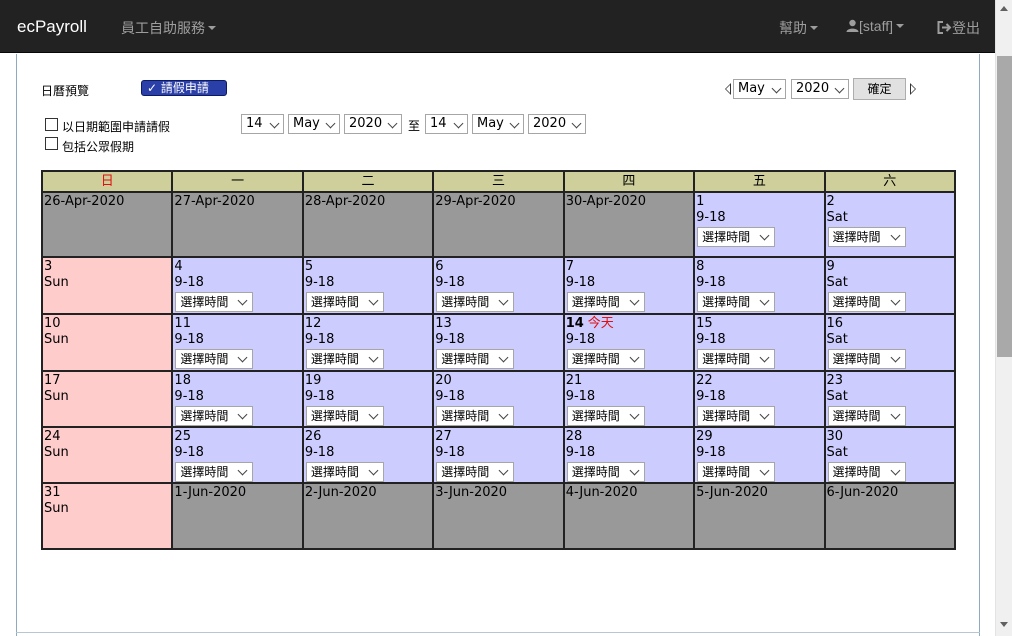  I want to click on next-month-icon, so click(913, 89).